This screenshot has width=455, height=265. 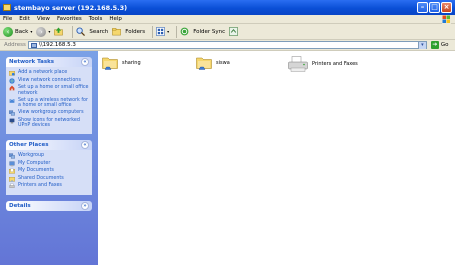 I want to click on task-setup-home-network: Set up a home or small office network, so click(x=49, y=90).